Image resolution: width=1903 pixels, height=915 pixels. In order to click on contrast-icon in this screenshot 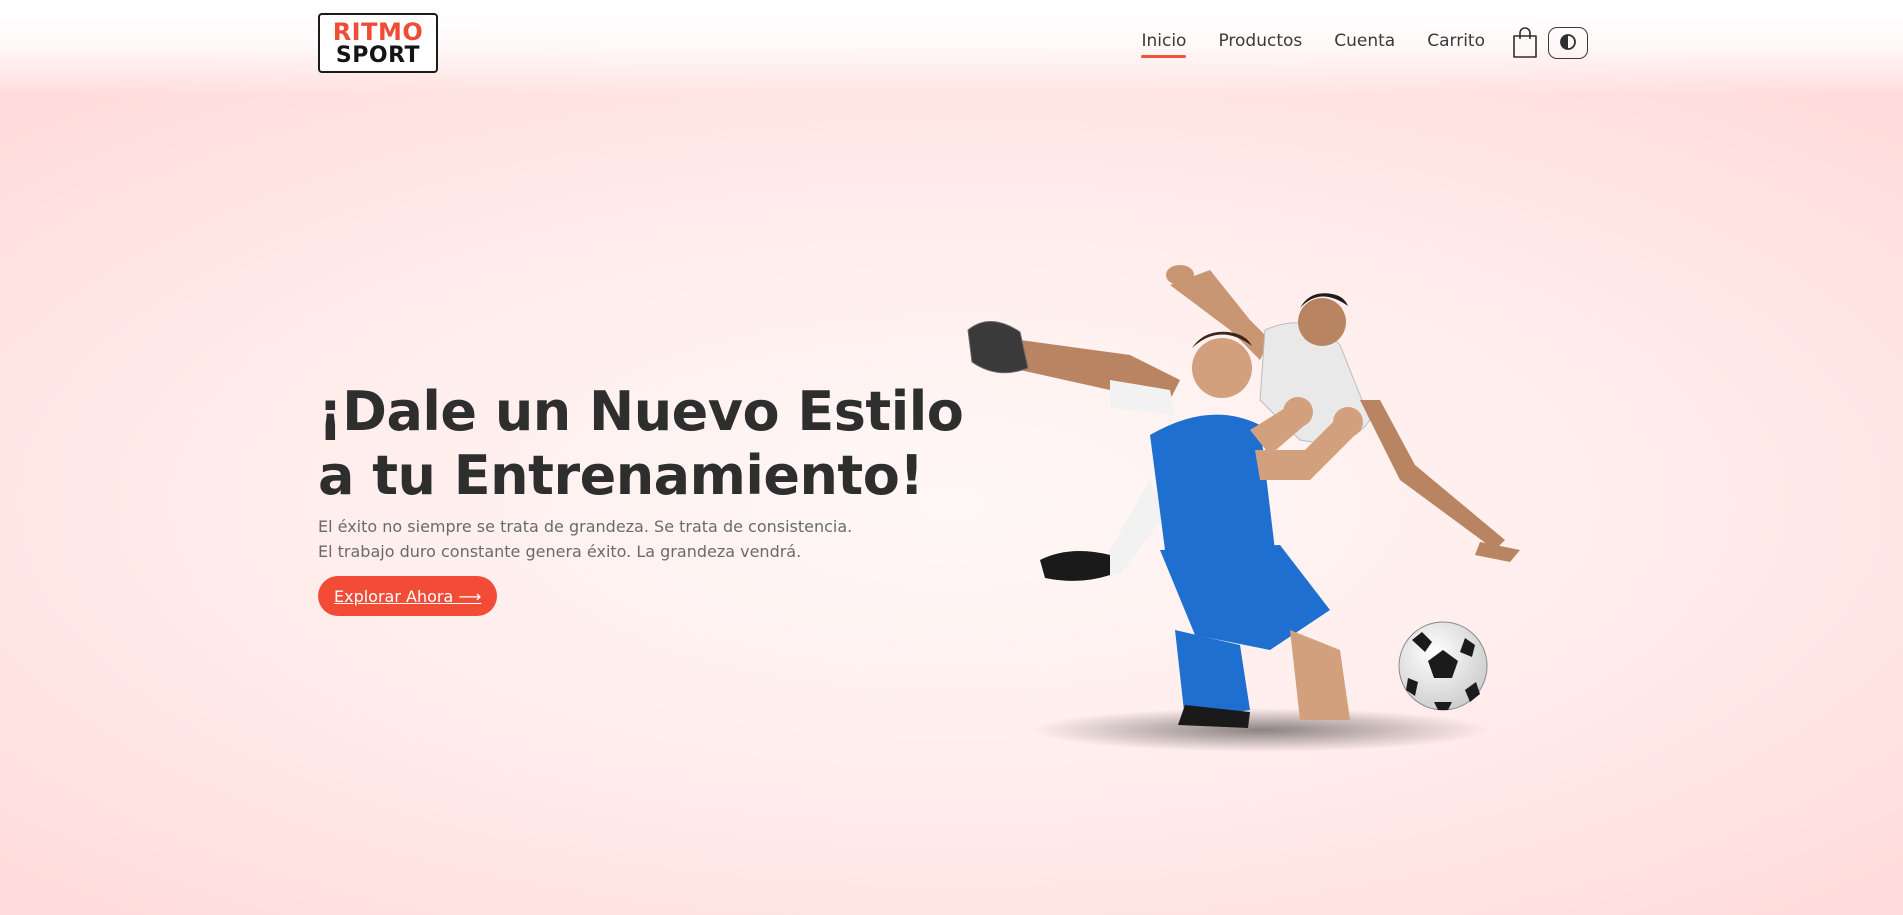, I will do `click(1568, 43)`.